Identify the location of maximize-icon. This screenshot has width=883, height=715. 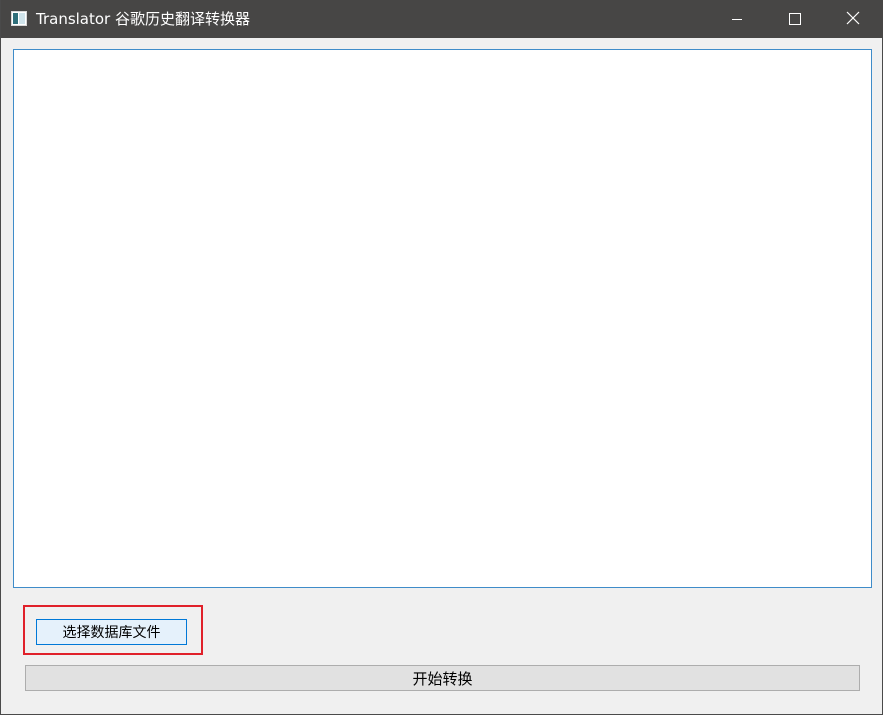
(795, 19).